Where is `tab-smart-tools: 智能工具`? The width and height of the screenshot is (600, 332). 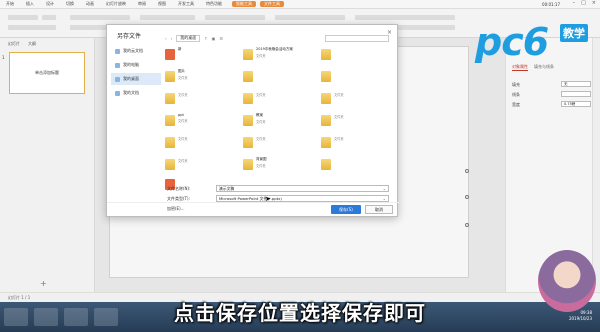 tab-smart-tools: 智能工具 is located at coordinates (244, 4).